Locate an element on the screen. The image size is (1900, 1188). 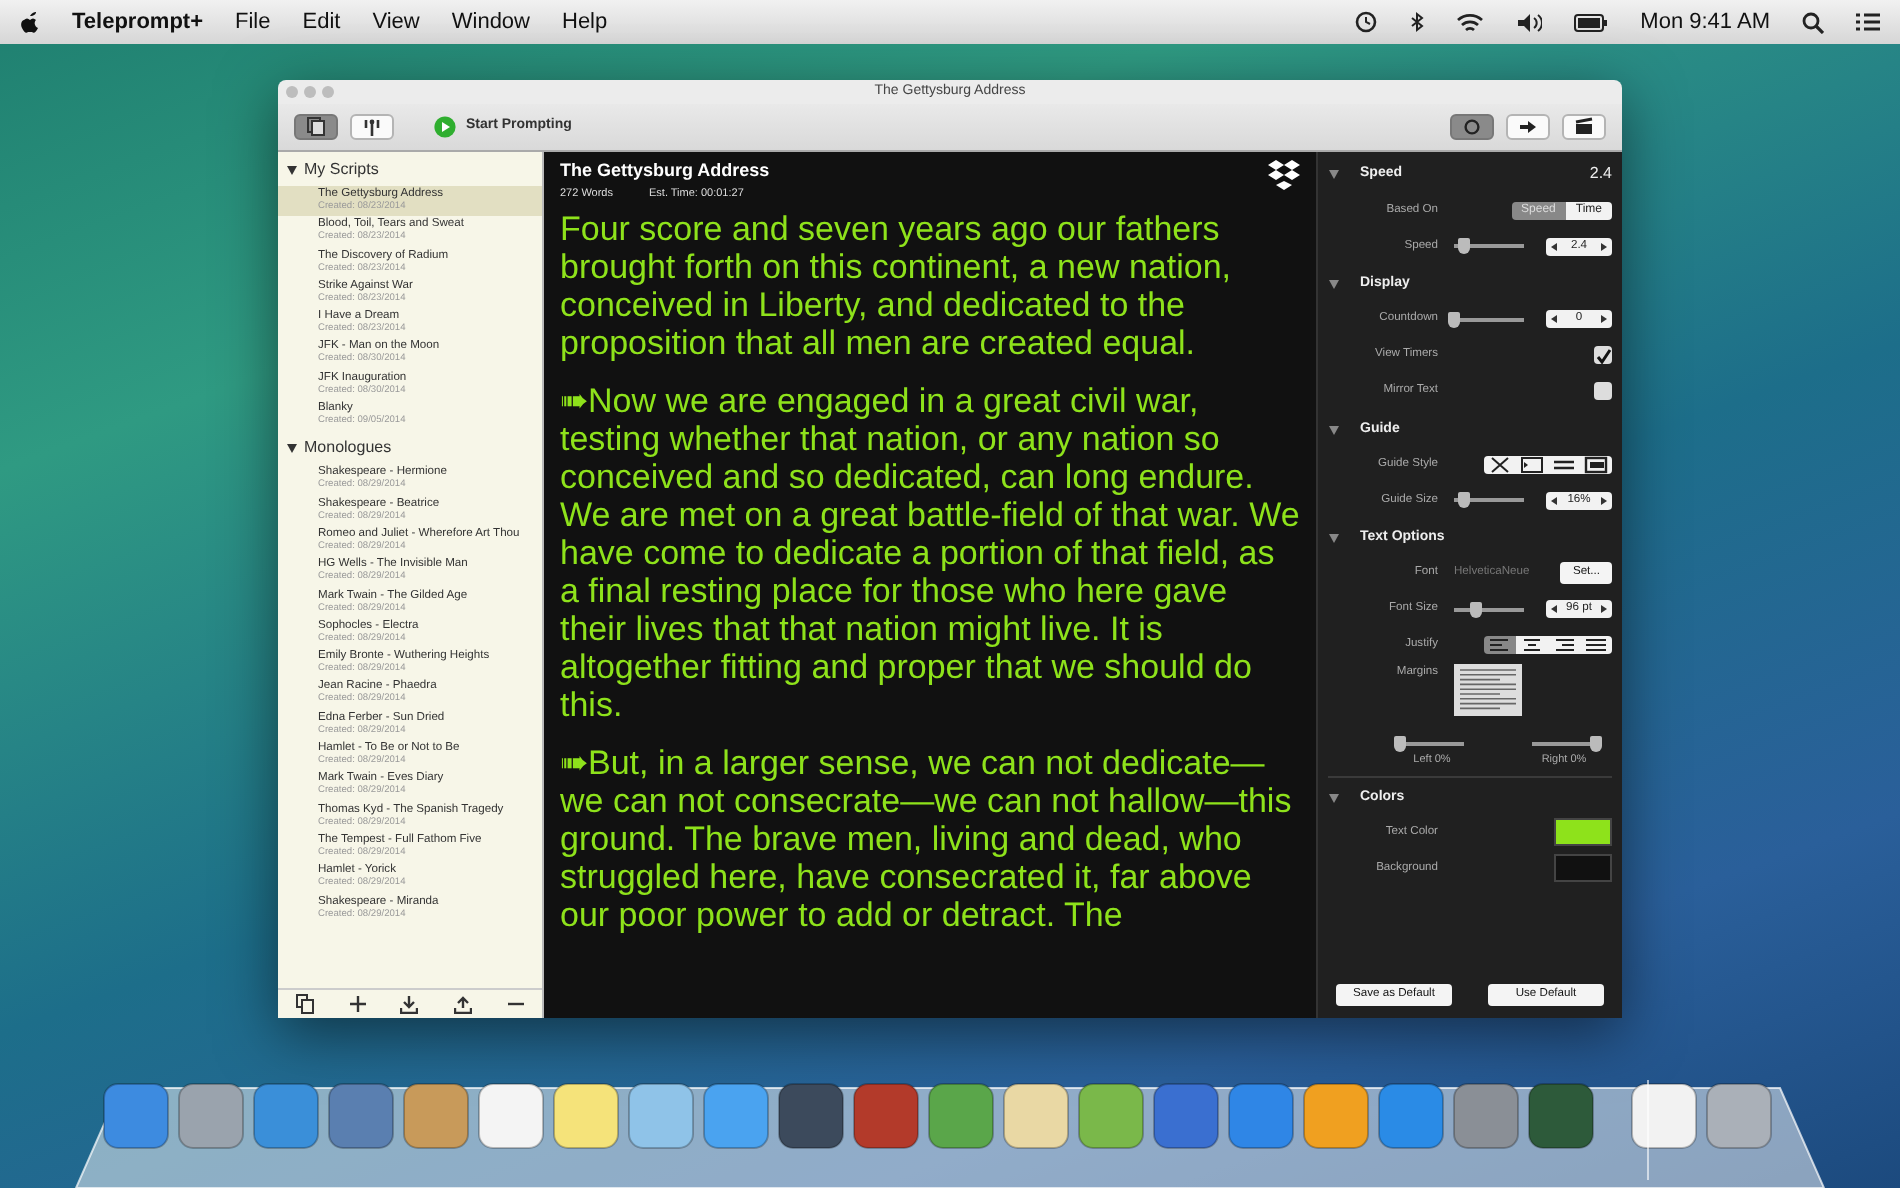
align-right-icon is located at coordinates (1564, 645).